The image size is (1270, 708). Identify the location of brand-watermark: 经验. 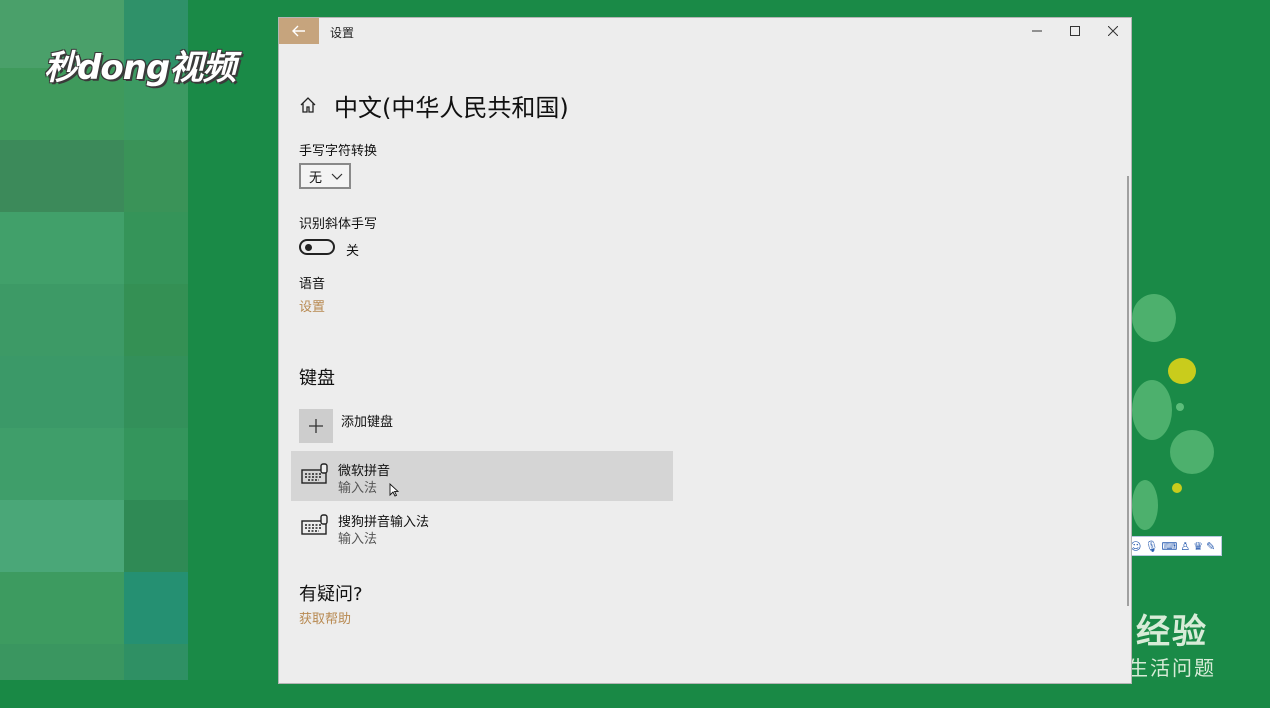
(1172, 632).